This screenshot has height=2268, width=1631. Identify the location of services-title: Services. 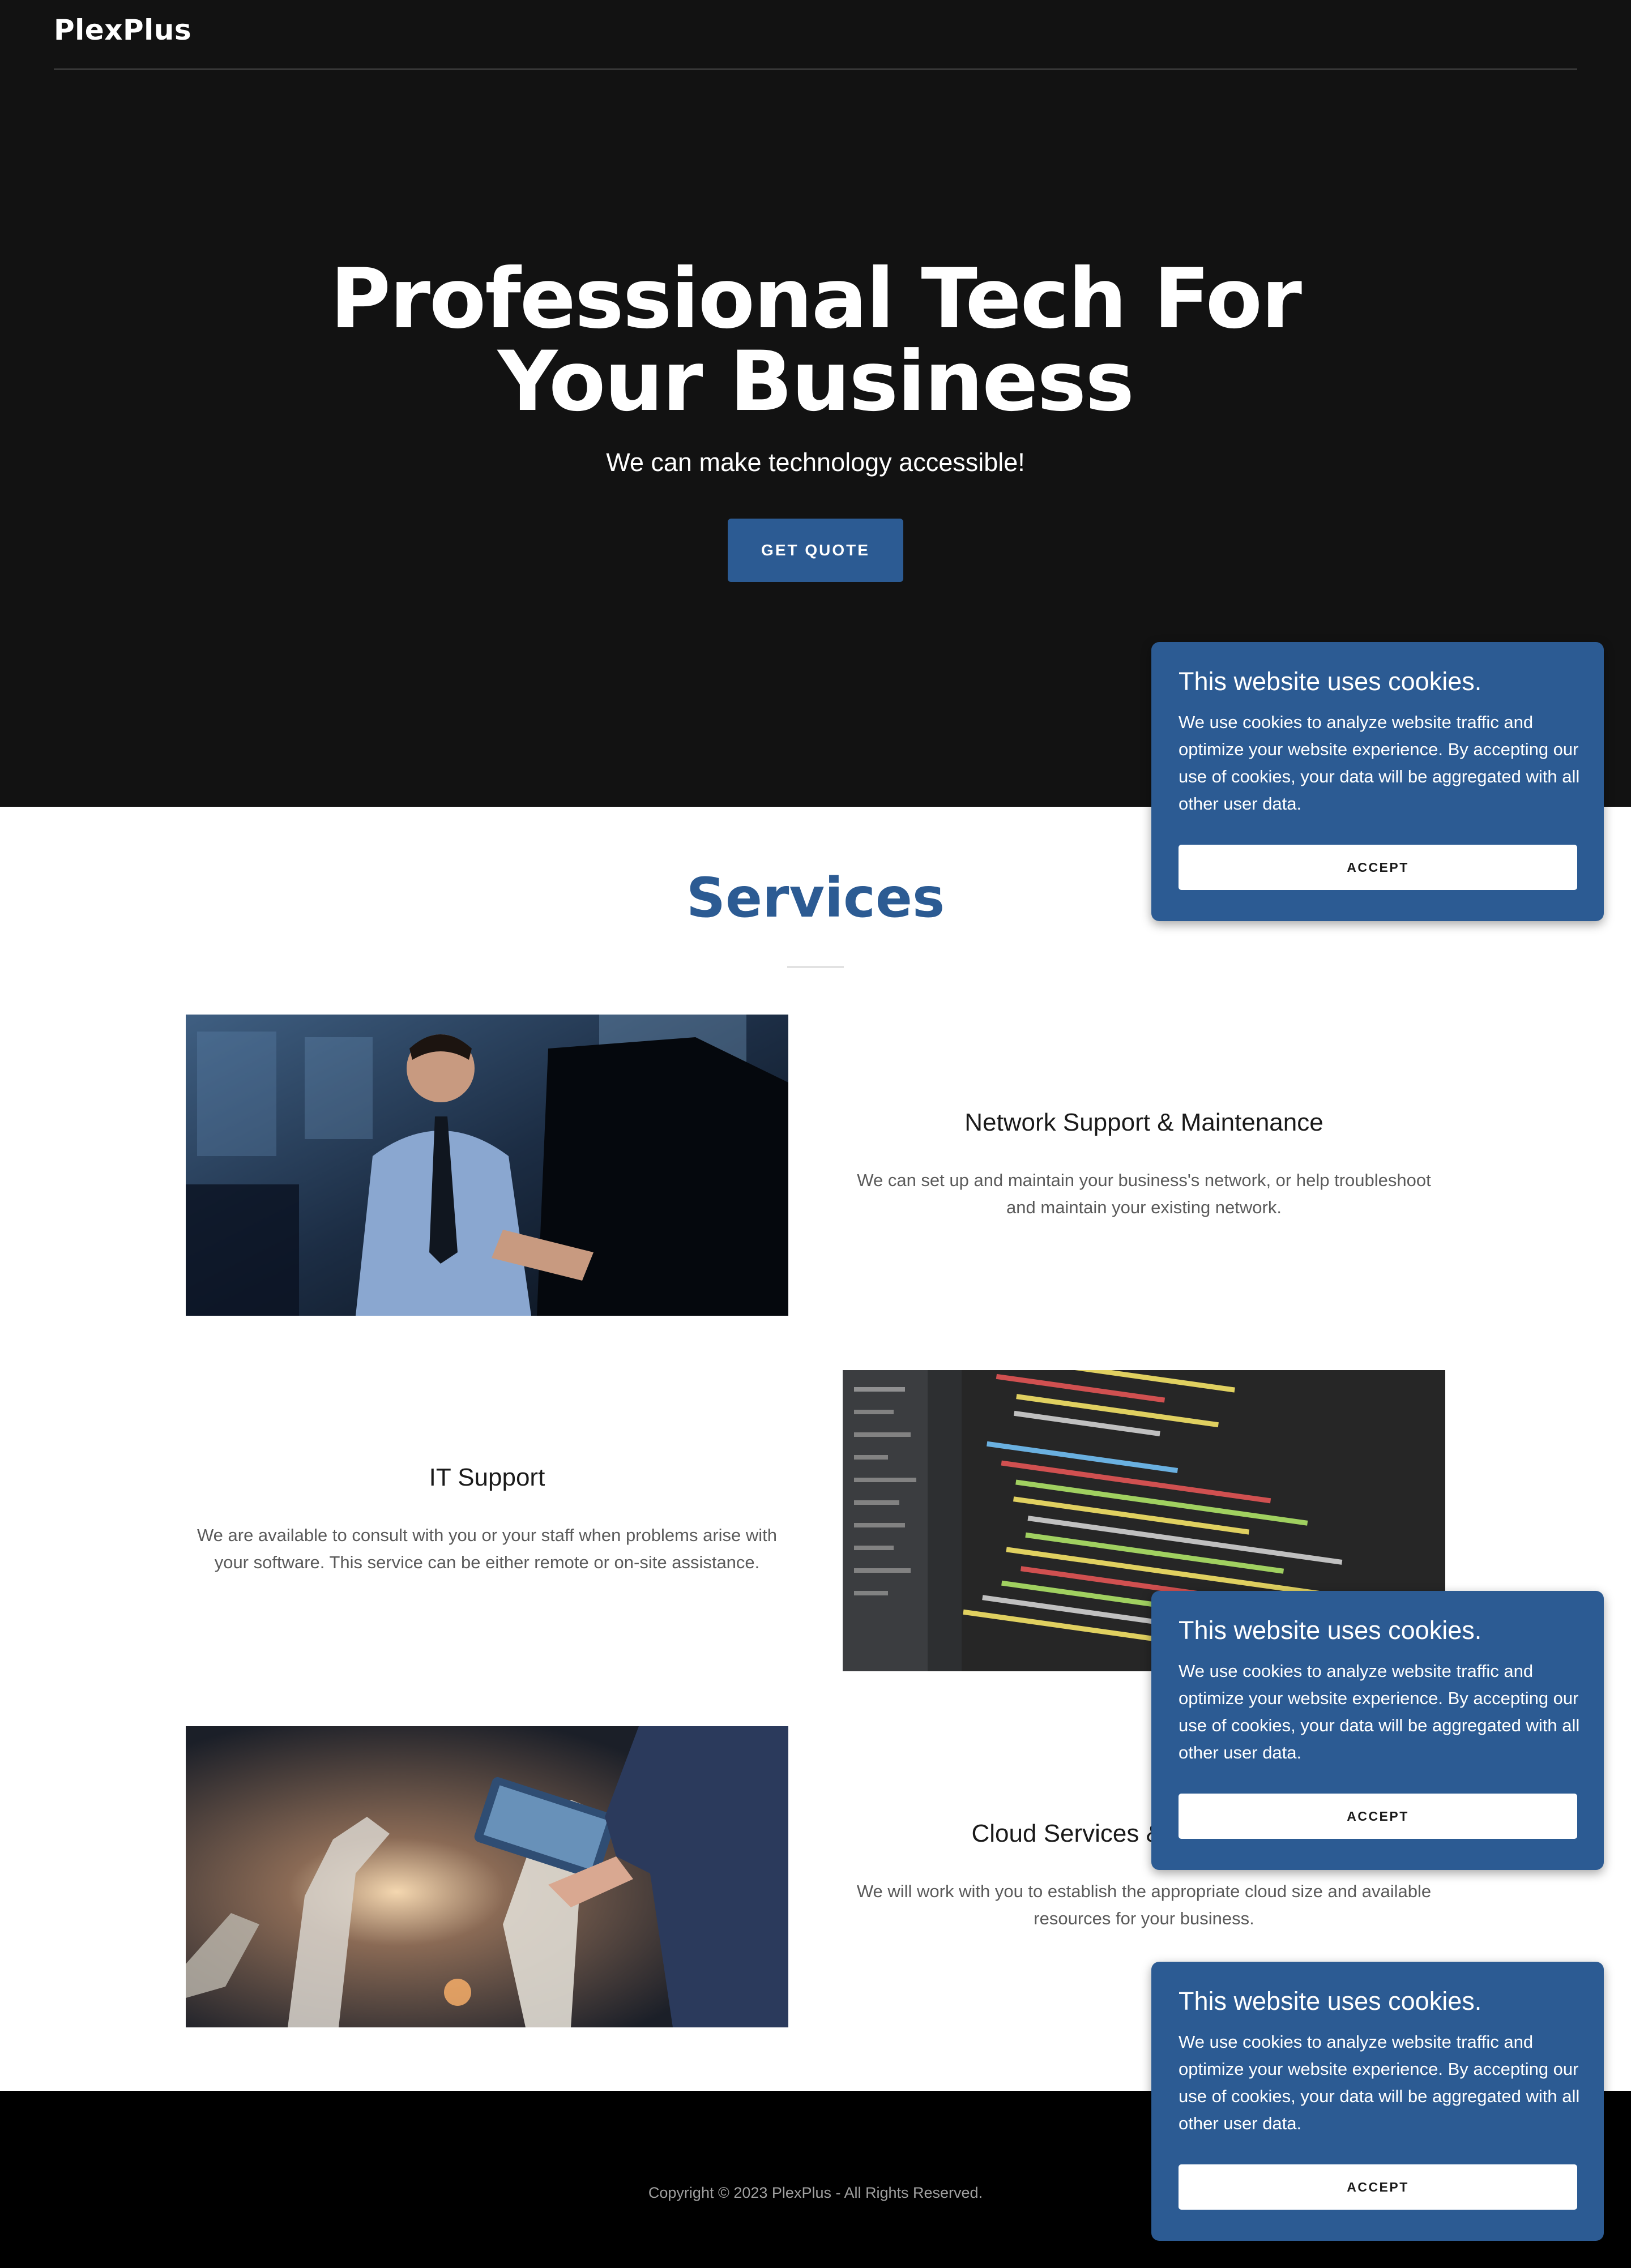
(816, 898).